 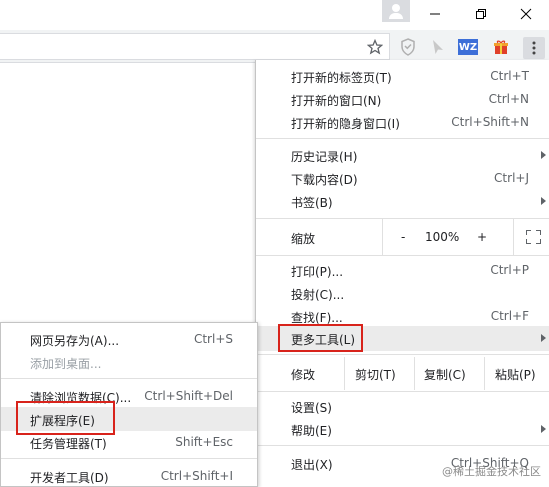 I want to click on title-bar, so click(x=274, y=15).